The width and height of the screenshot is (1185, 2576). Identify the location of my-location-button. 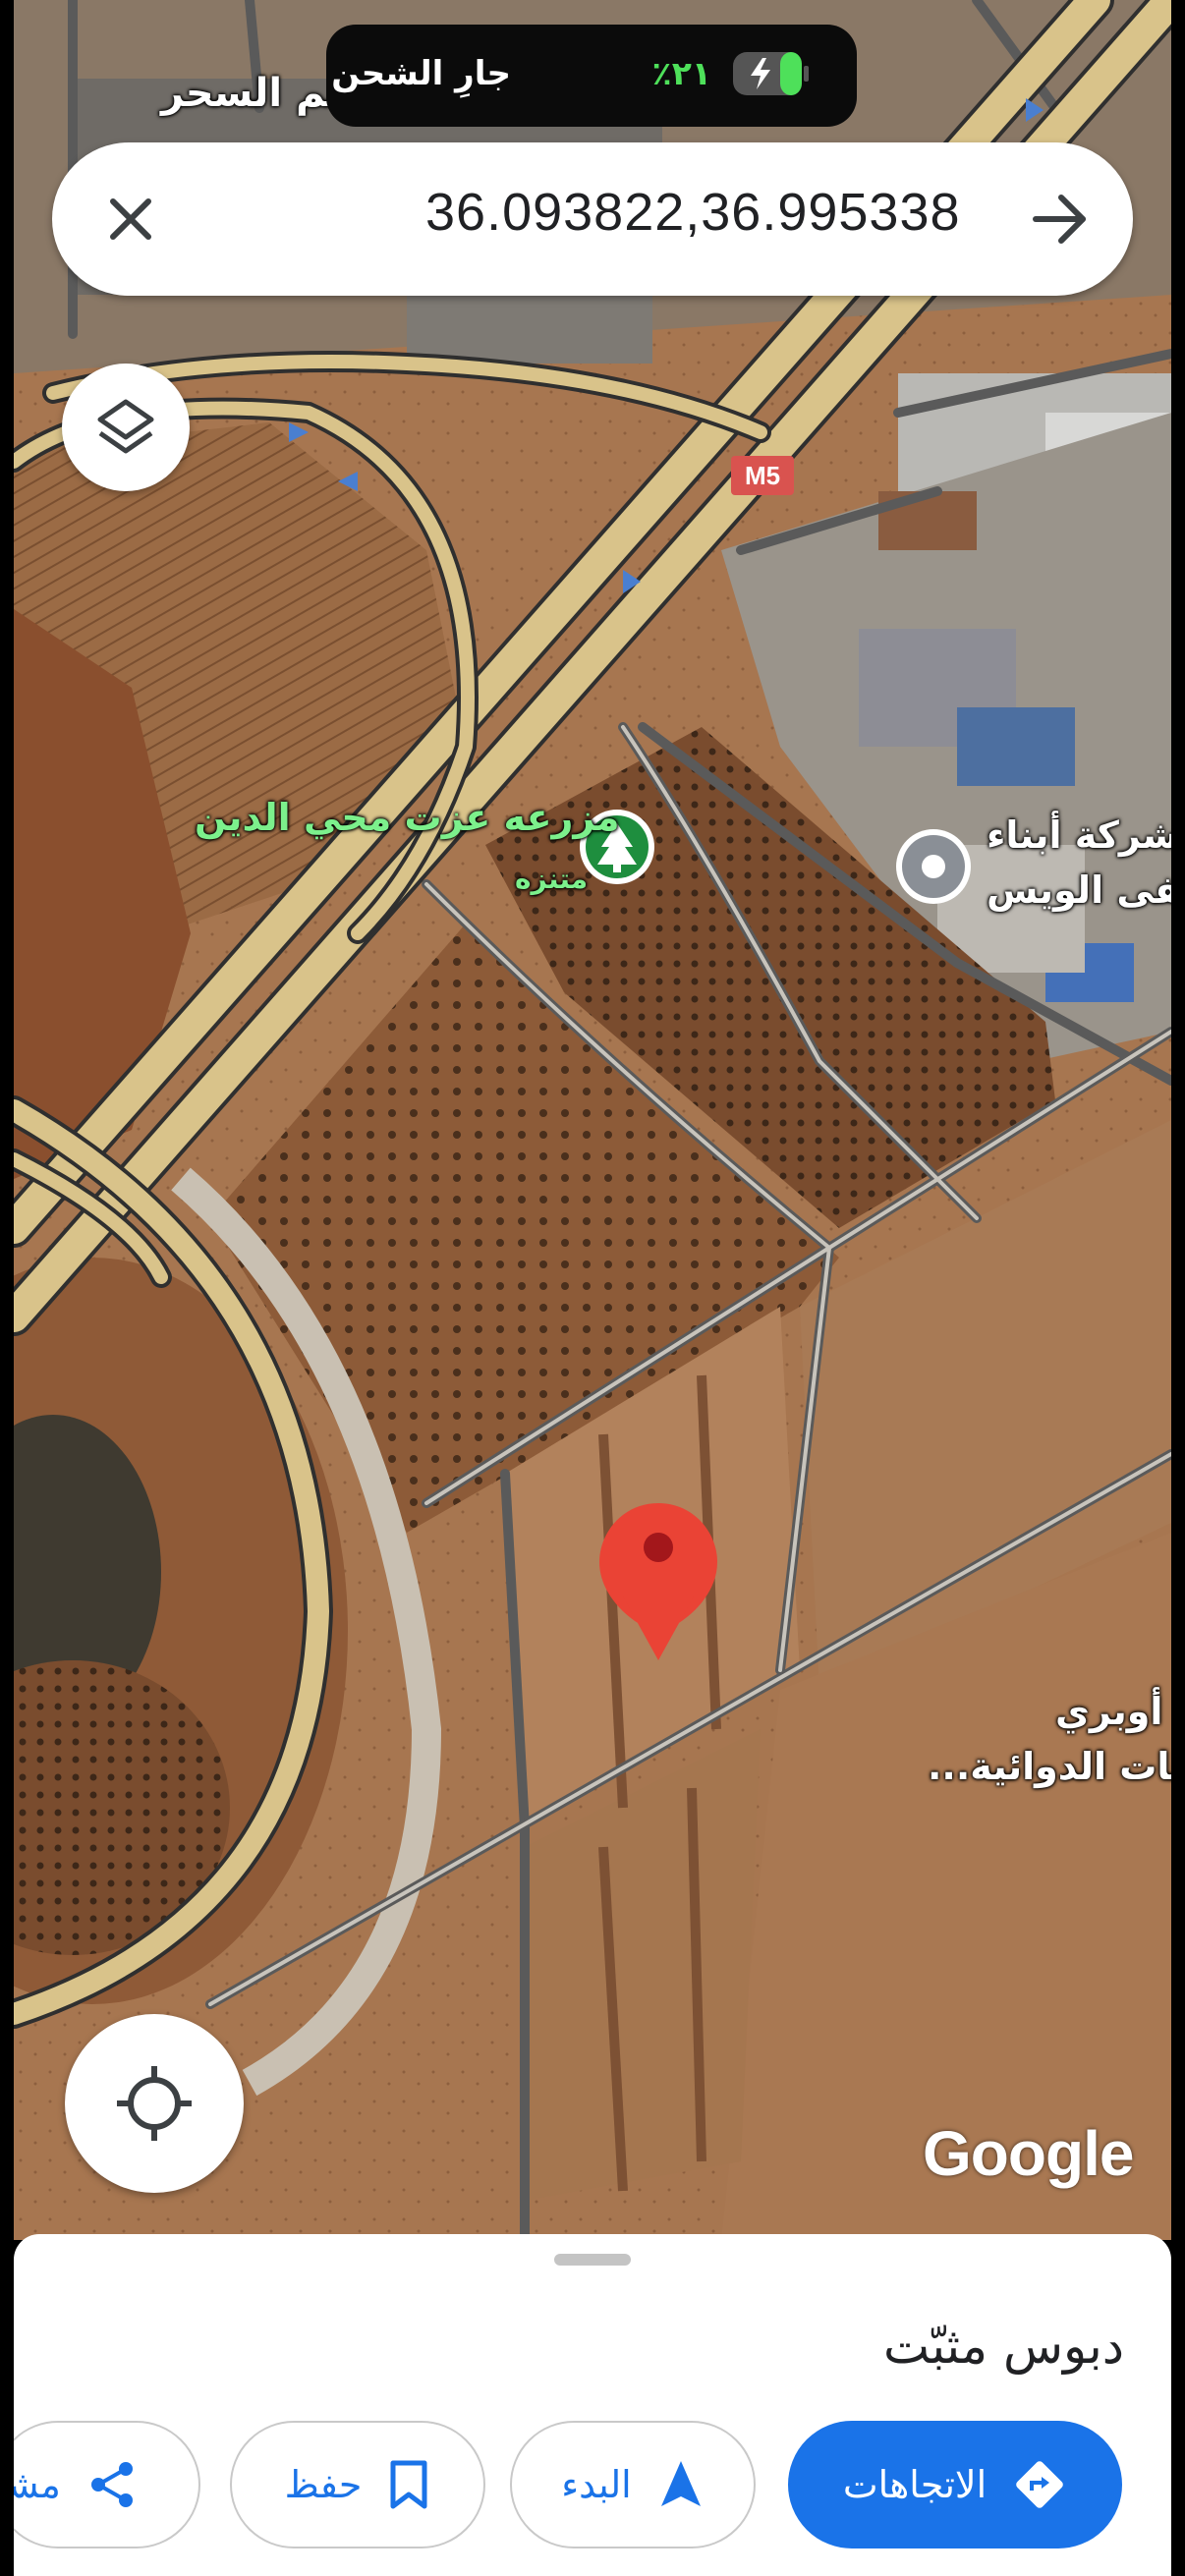
(154, 2103).